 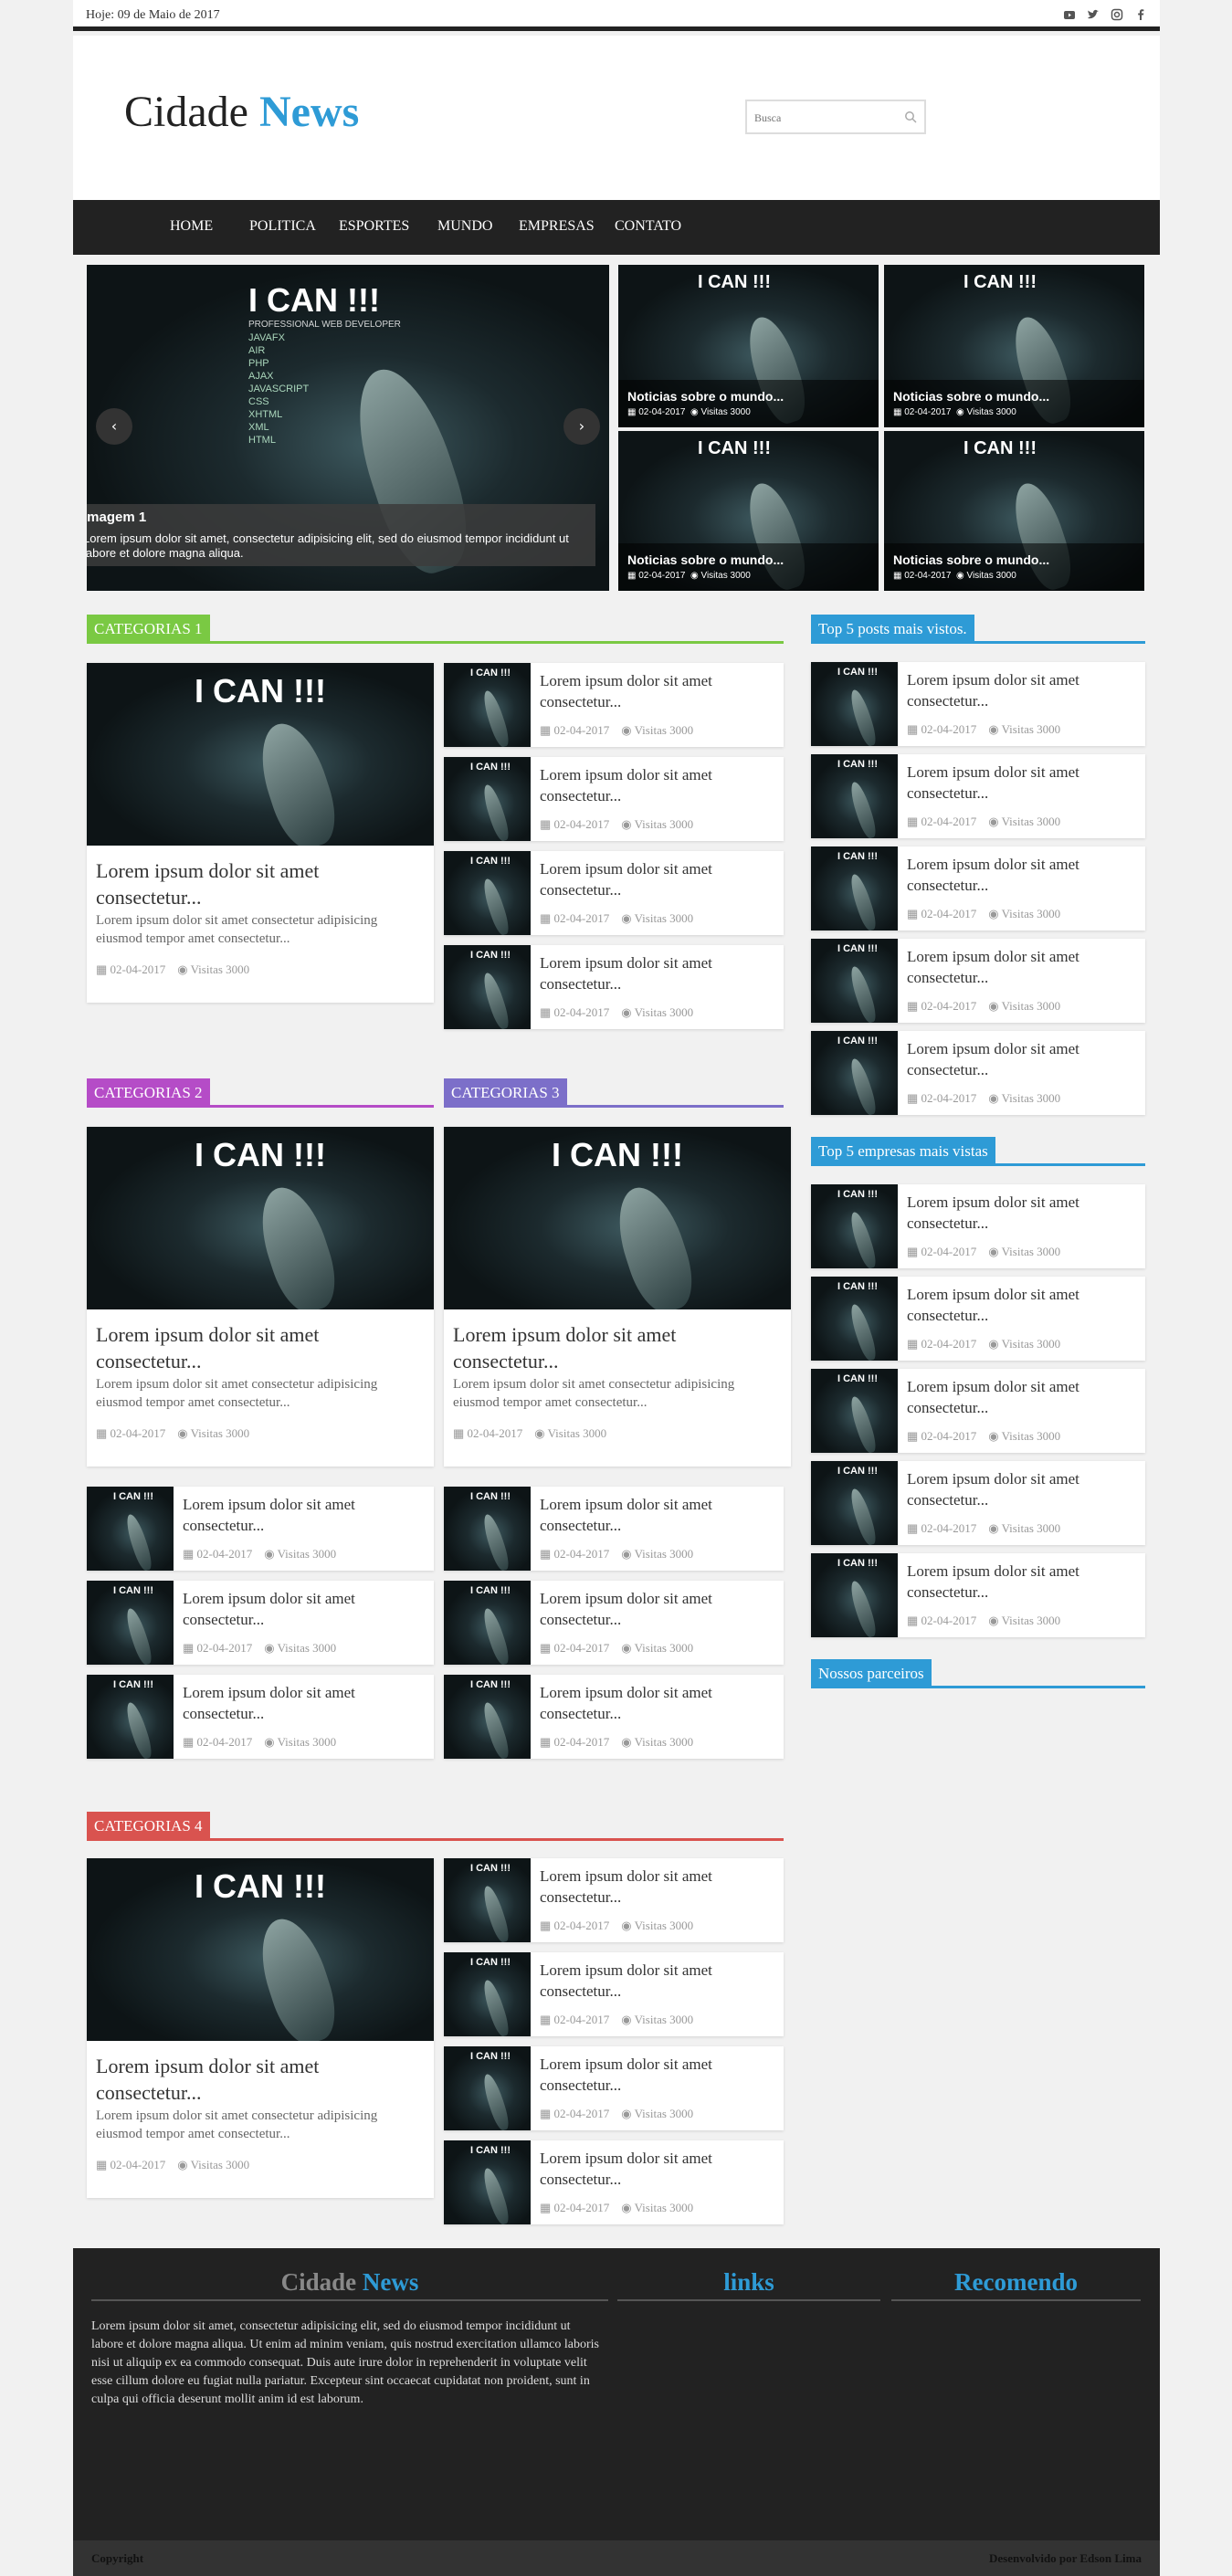 What do you see at coordinates (283, 226) in the screenshot?
I see `nav-politica: POLITICA` at bounding box center [283, 226].